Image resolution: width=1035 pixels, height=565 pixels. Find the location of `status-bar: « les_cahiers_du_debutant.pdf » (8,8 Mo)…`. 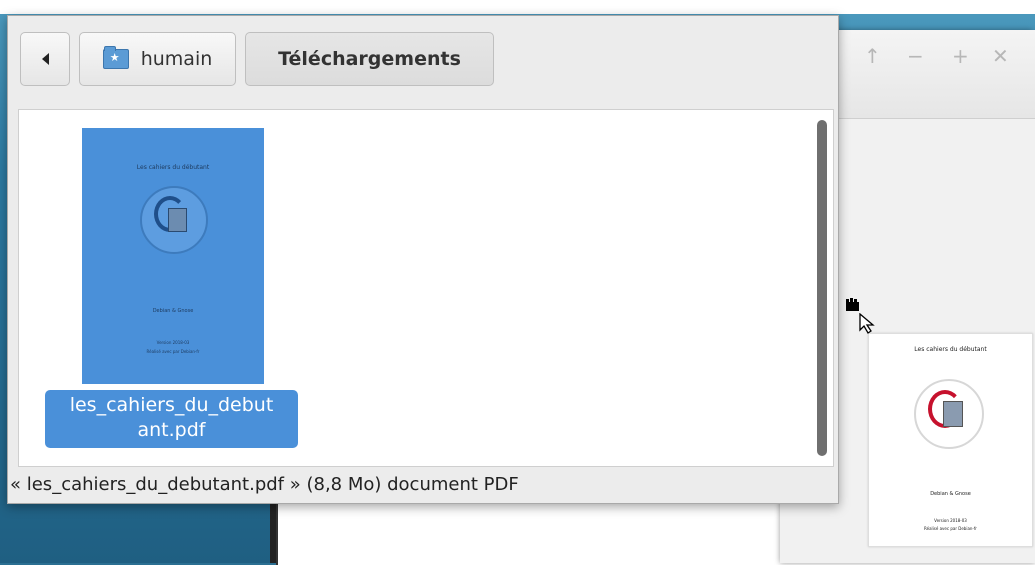

status-bar: « les_cahiers_du_debutant.pdf » (8,8 Mo)… is located at coordinates (423, 485).